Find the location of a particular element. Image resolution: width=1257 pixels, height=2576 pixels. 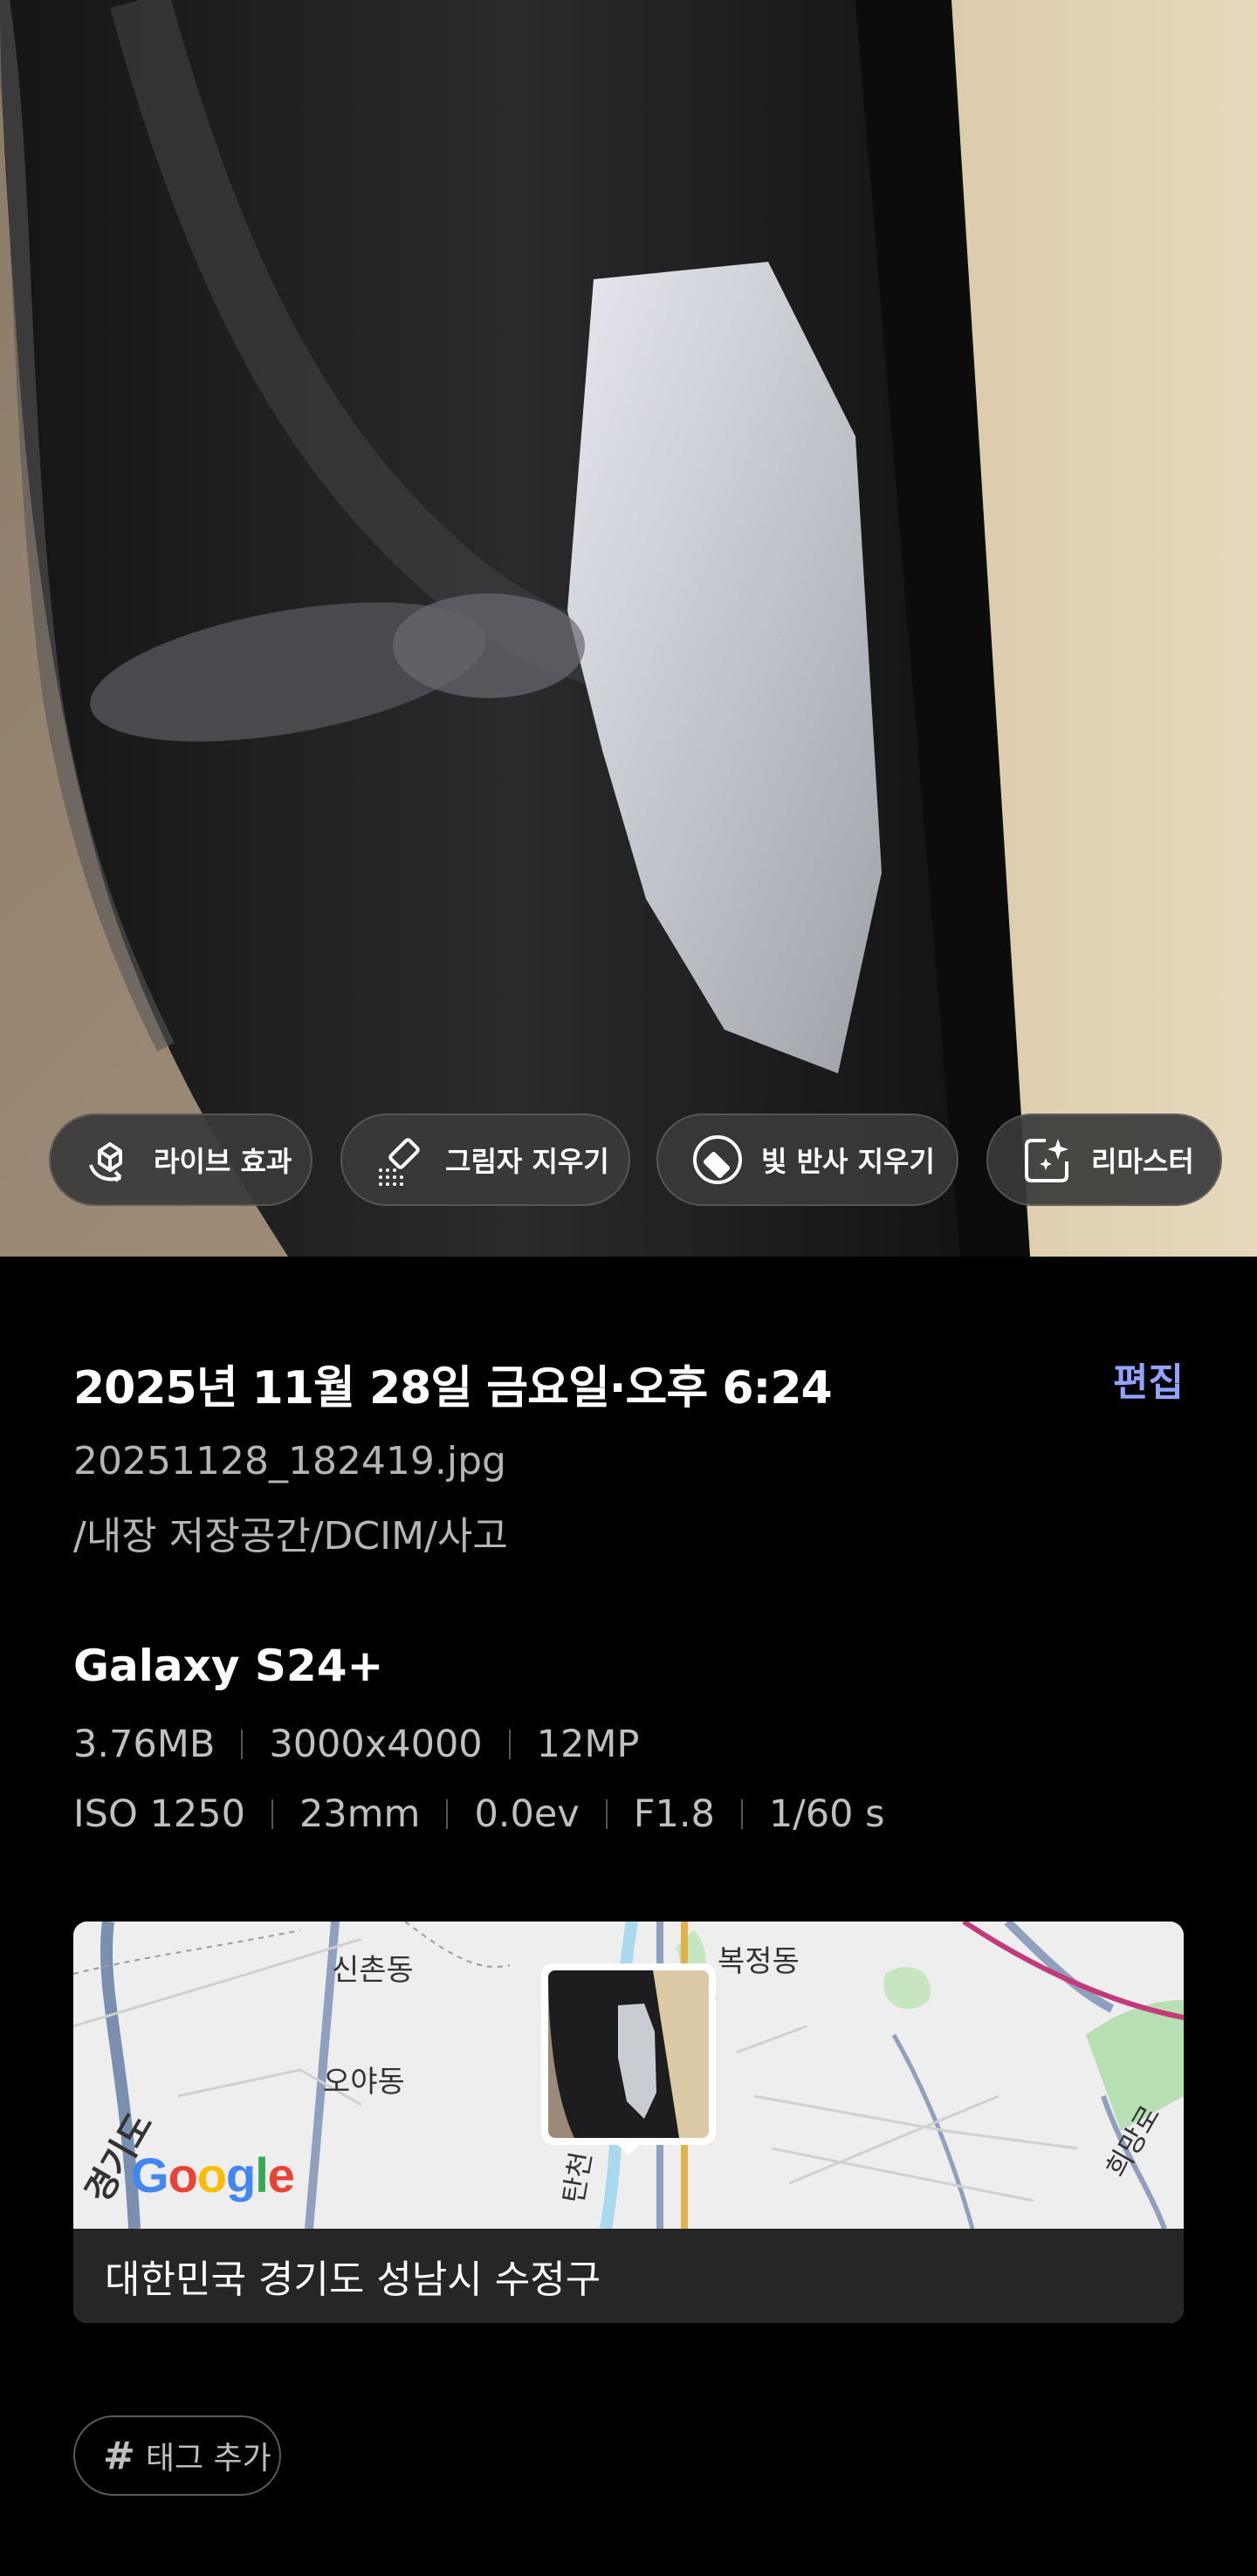

resolution: 3000x4000 is located at coordinates (376, 1744).